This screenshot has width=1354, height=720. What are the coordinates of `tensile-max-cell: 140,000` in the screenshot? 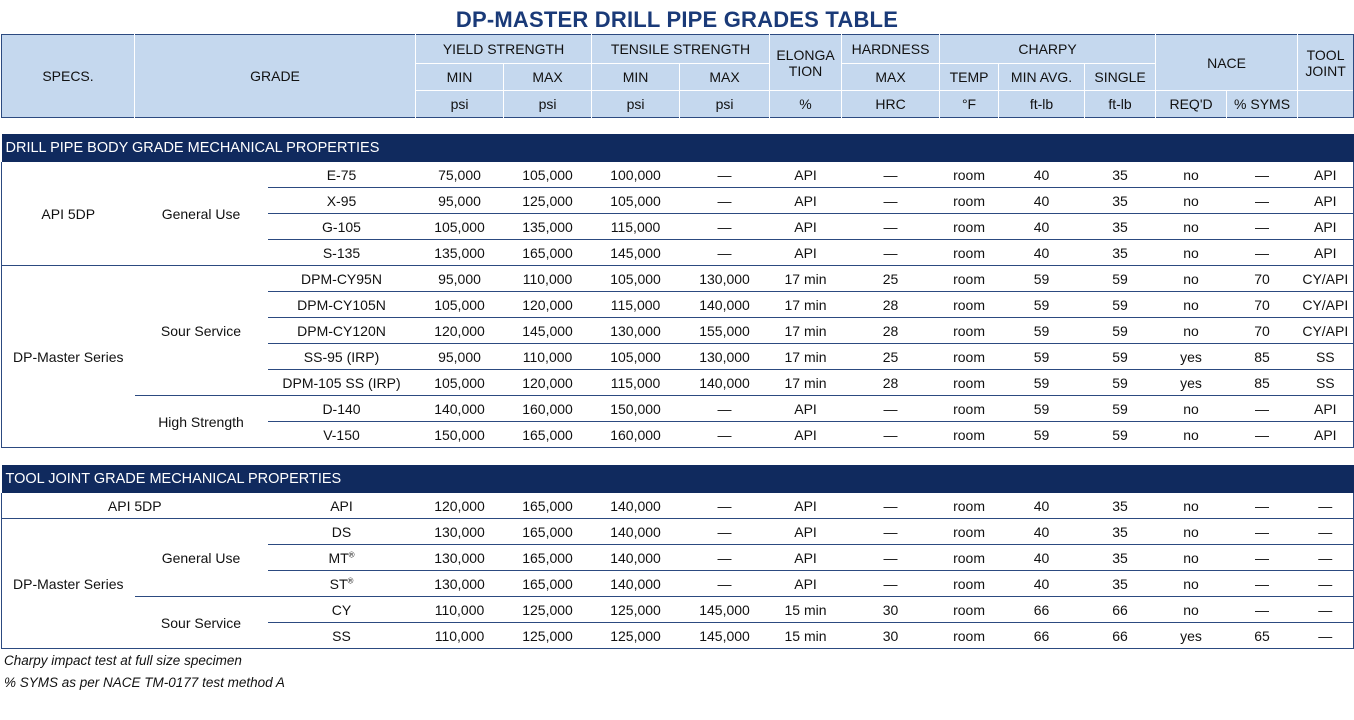 It's located at (724, 304).